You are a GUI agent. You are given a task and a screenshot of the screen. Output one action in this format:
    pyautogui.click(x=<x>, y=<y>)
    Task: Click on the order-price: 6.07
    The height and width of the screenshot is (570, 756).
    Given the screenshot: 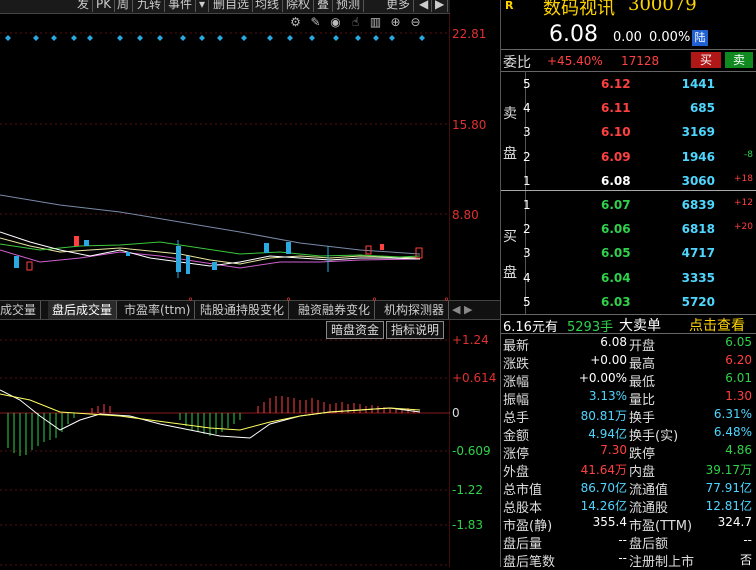 What is the action you would take?
    pyautogui.click(x=616, y=205)
    